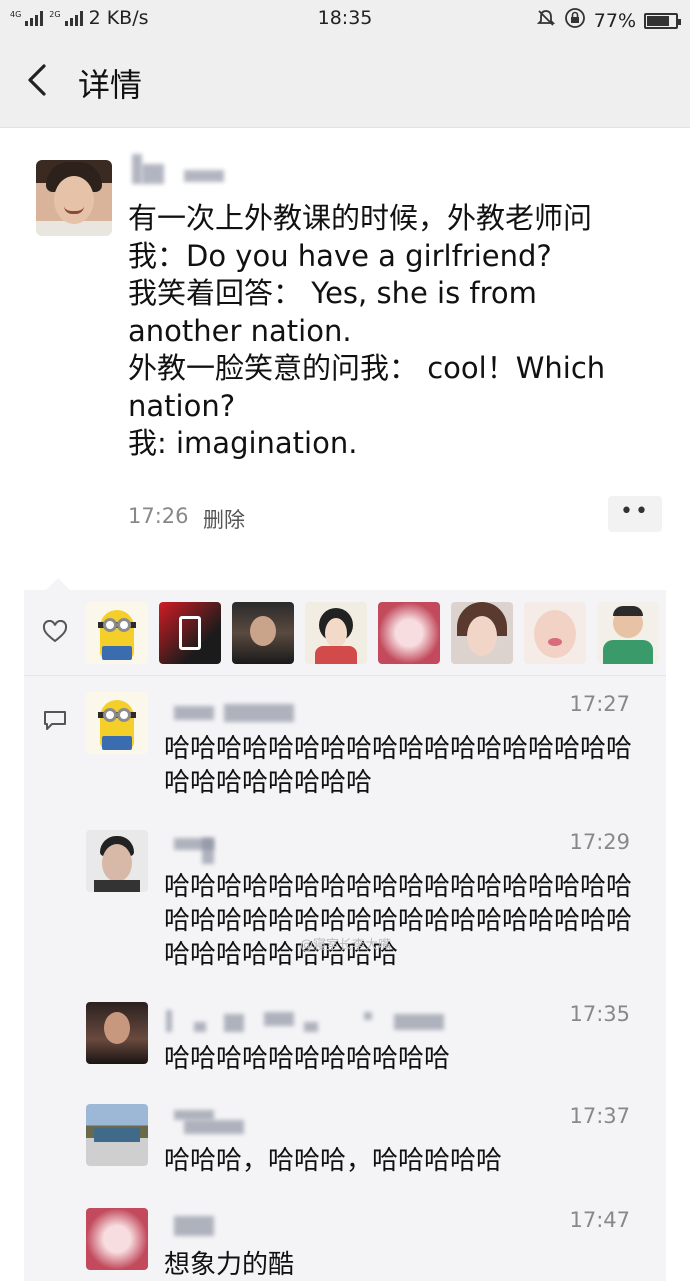 The width and height of the screenshot is (690, 1281). What do you see at coordinates (575, 20) in the screenshot?
I see `rotation-lock-icon` at bounding box center [575, 20].